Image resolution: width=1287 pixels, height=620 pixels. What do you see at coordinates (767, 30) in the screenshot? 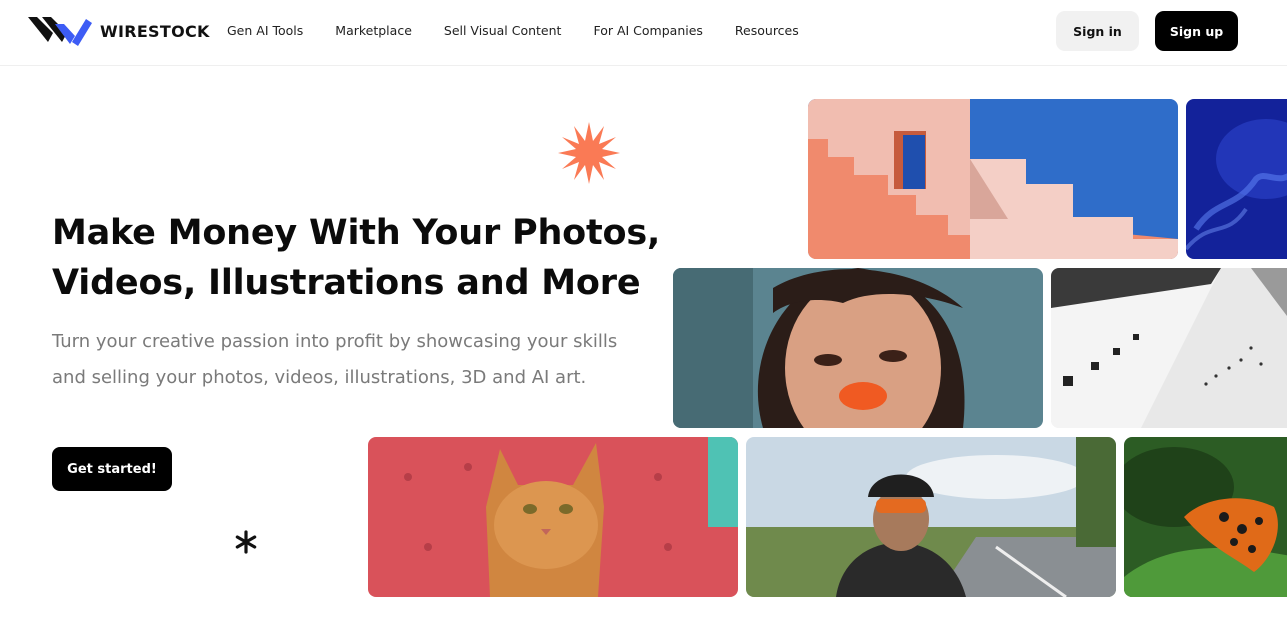
I see `nav-link-resources: Resources` at bounding box center [767, 30].